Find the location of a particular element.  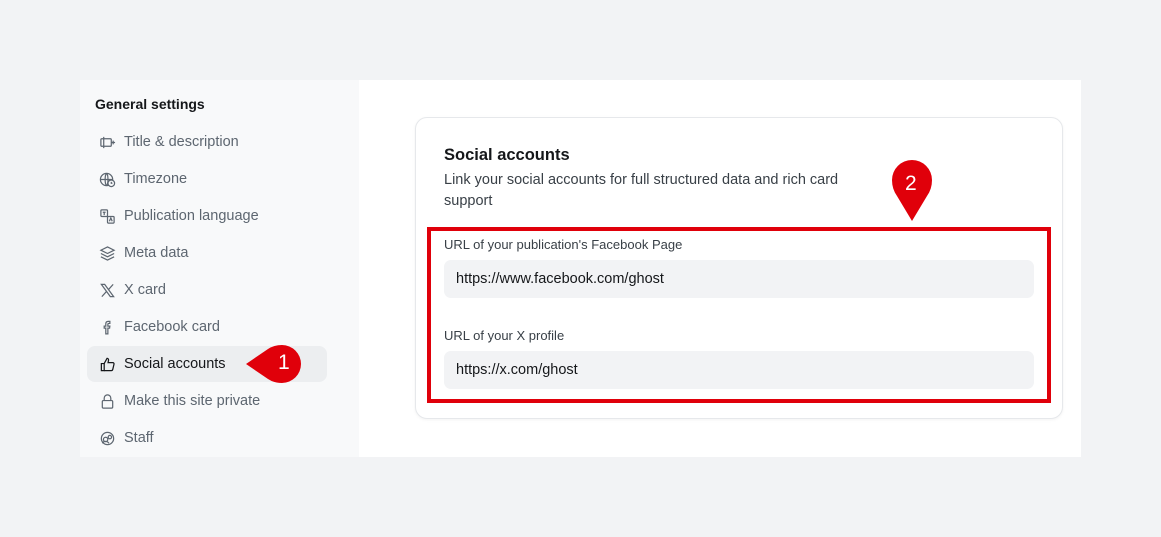

sidebar-item-label: Make this site private is located at coordinates (192, 401).